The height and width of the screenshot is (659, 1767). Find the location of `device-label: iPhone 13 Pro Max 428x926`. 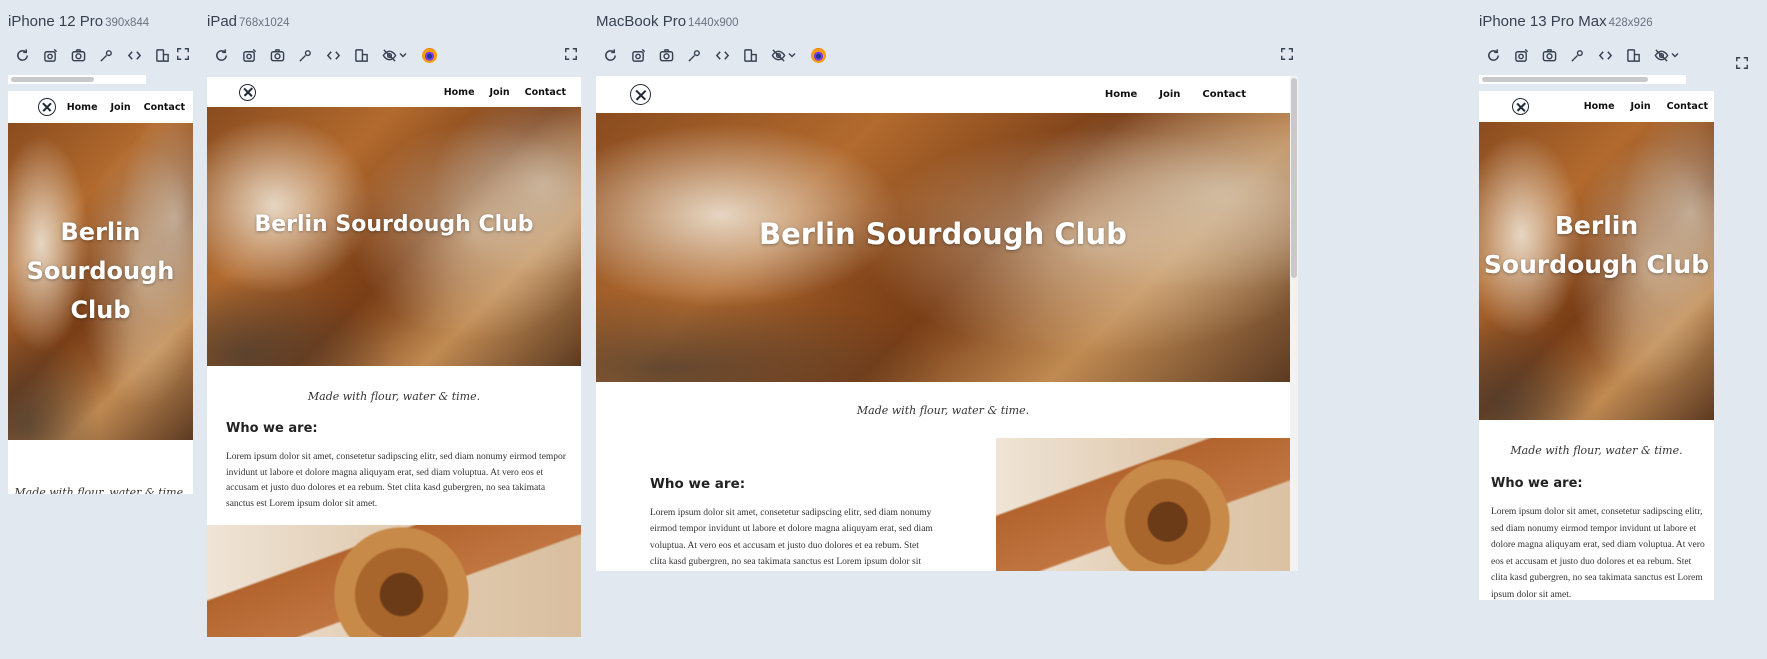

device-label: iPhone 13 Pro Max 428x926 is located at coordinates (1566, 22).